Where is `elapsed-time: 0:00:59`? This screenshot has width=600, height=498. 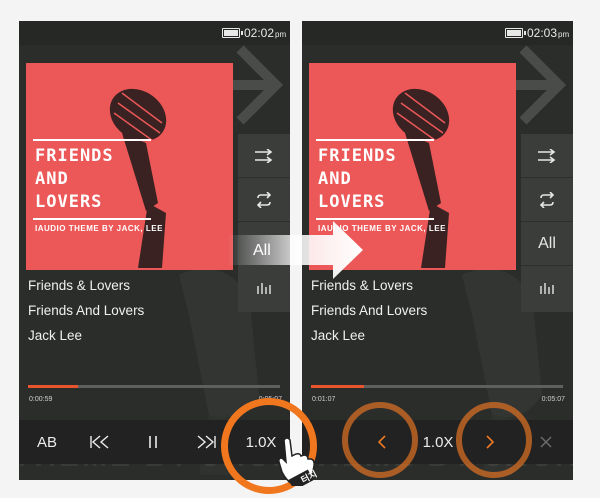
elapsed-time: 0:00:59 is located at coordinates (41, 399).